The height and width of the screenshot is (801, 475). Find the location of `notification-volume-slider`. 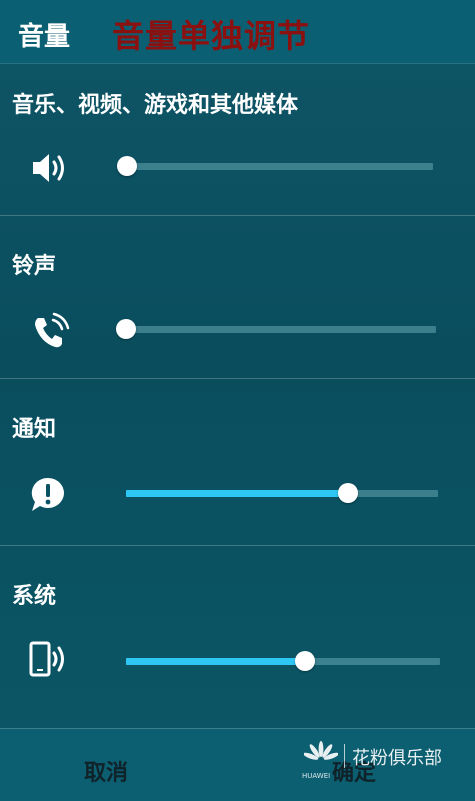

notification-volume-slider is located at coordinates (282, 494).